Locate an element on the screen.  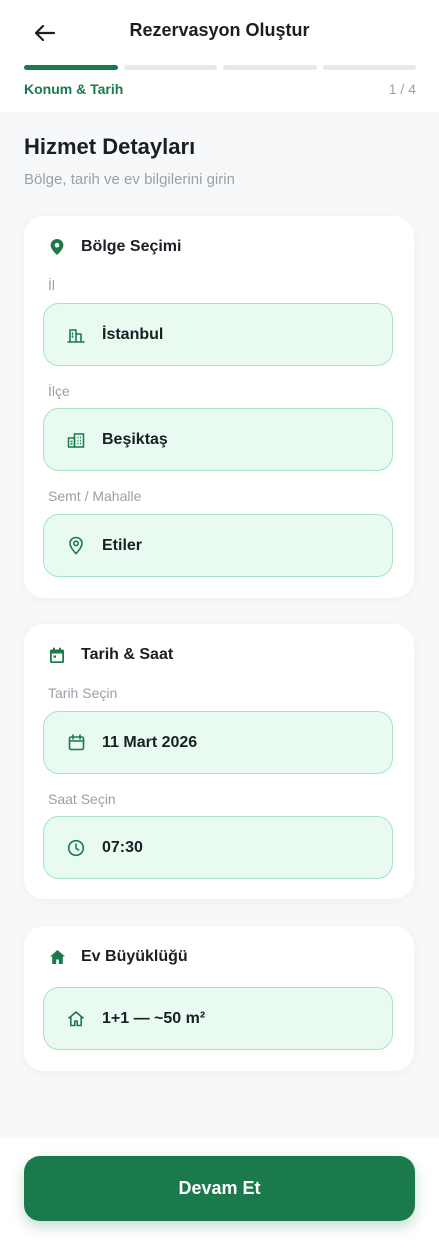
current-step-label: Konum & Tarih is located at coordinates (74, 89).